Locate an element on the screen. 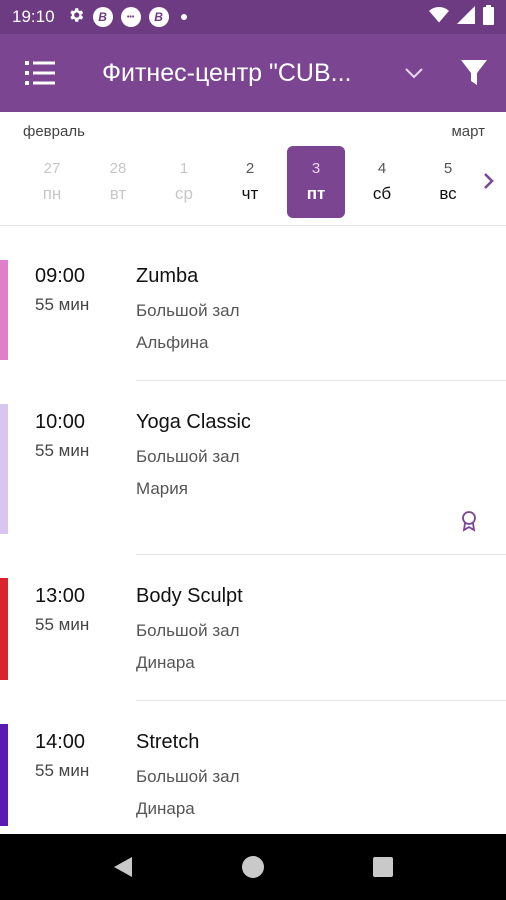 The height and width of the screenshot is (900, 506). class-time: 10:00 is located at coordinates (60, 422).